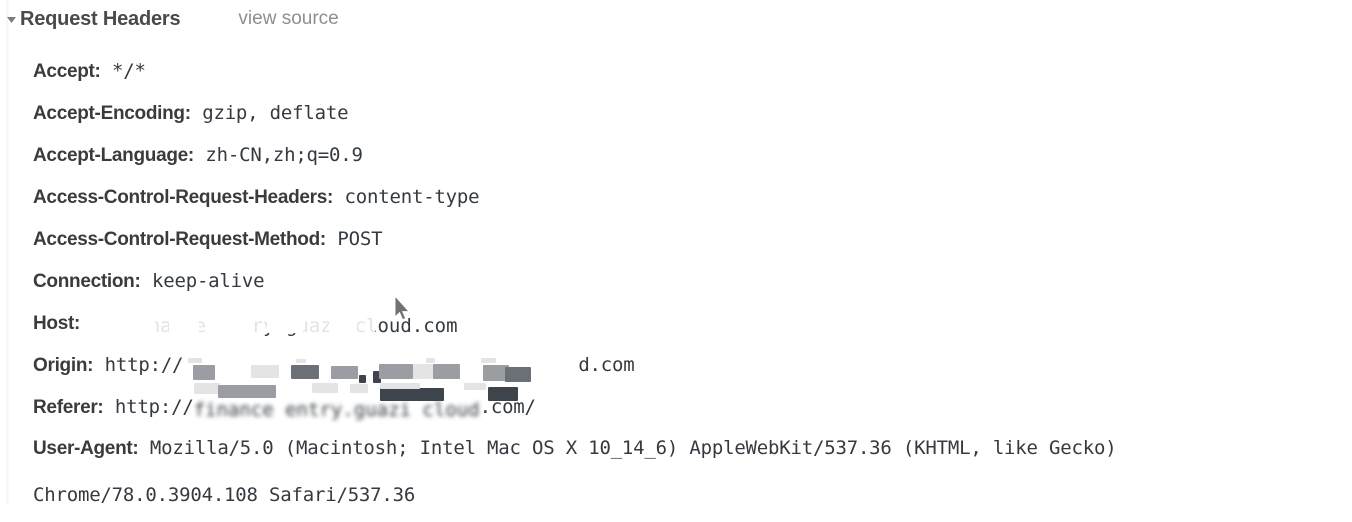  What do you see at coordinates (688, 155) in the screenshot?
I see `header-row-accept-language: Accept-Language: zh-CN,zh;q=0.9` at bounding box center [688, 155].